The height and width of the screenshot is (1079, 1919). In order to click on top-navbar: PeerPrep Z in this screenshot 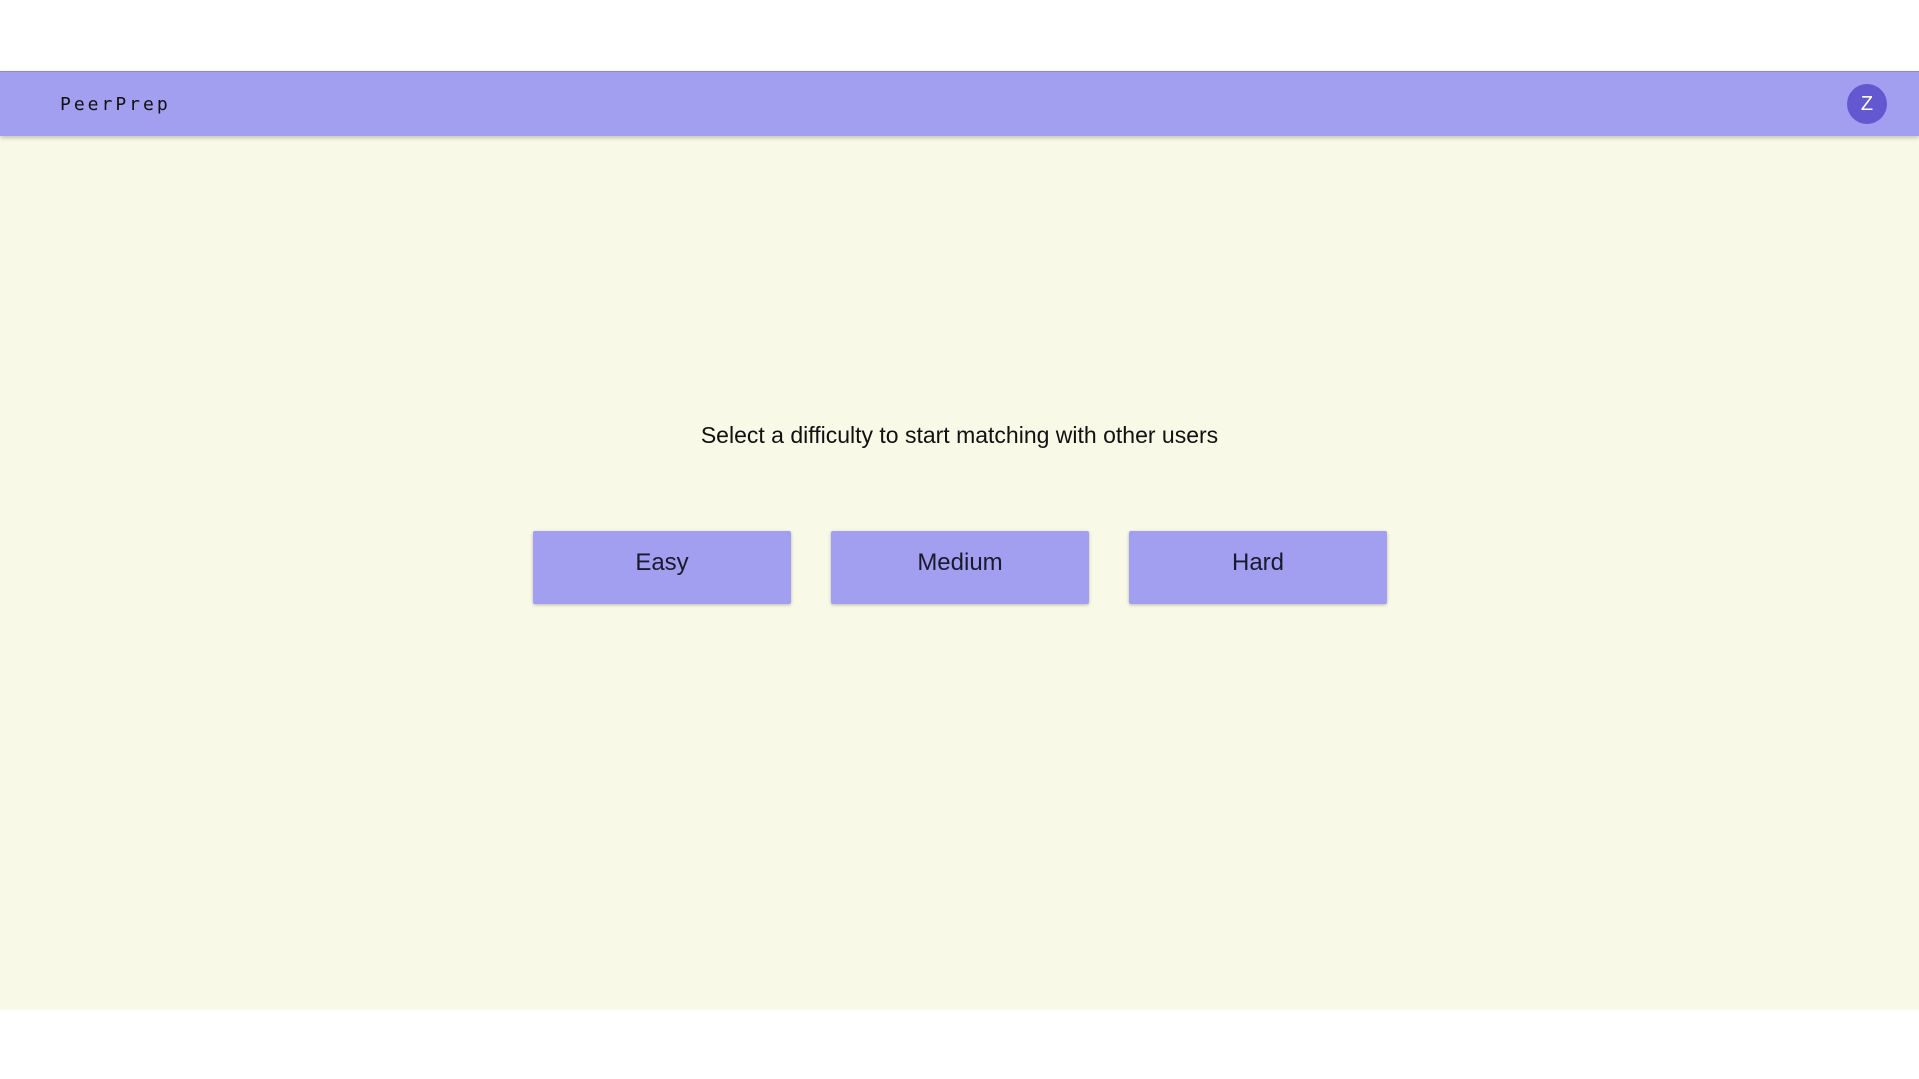, I will do `click(959, 103)`.